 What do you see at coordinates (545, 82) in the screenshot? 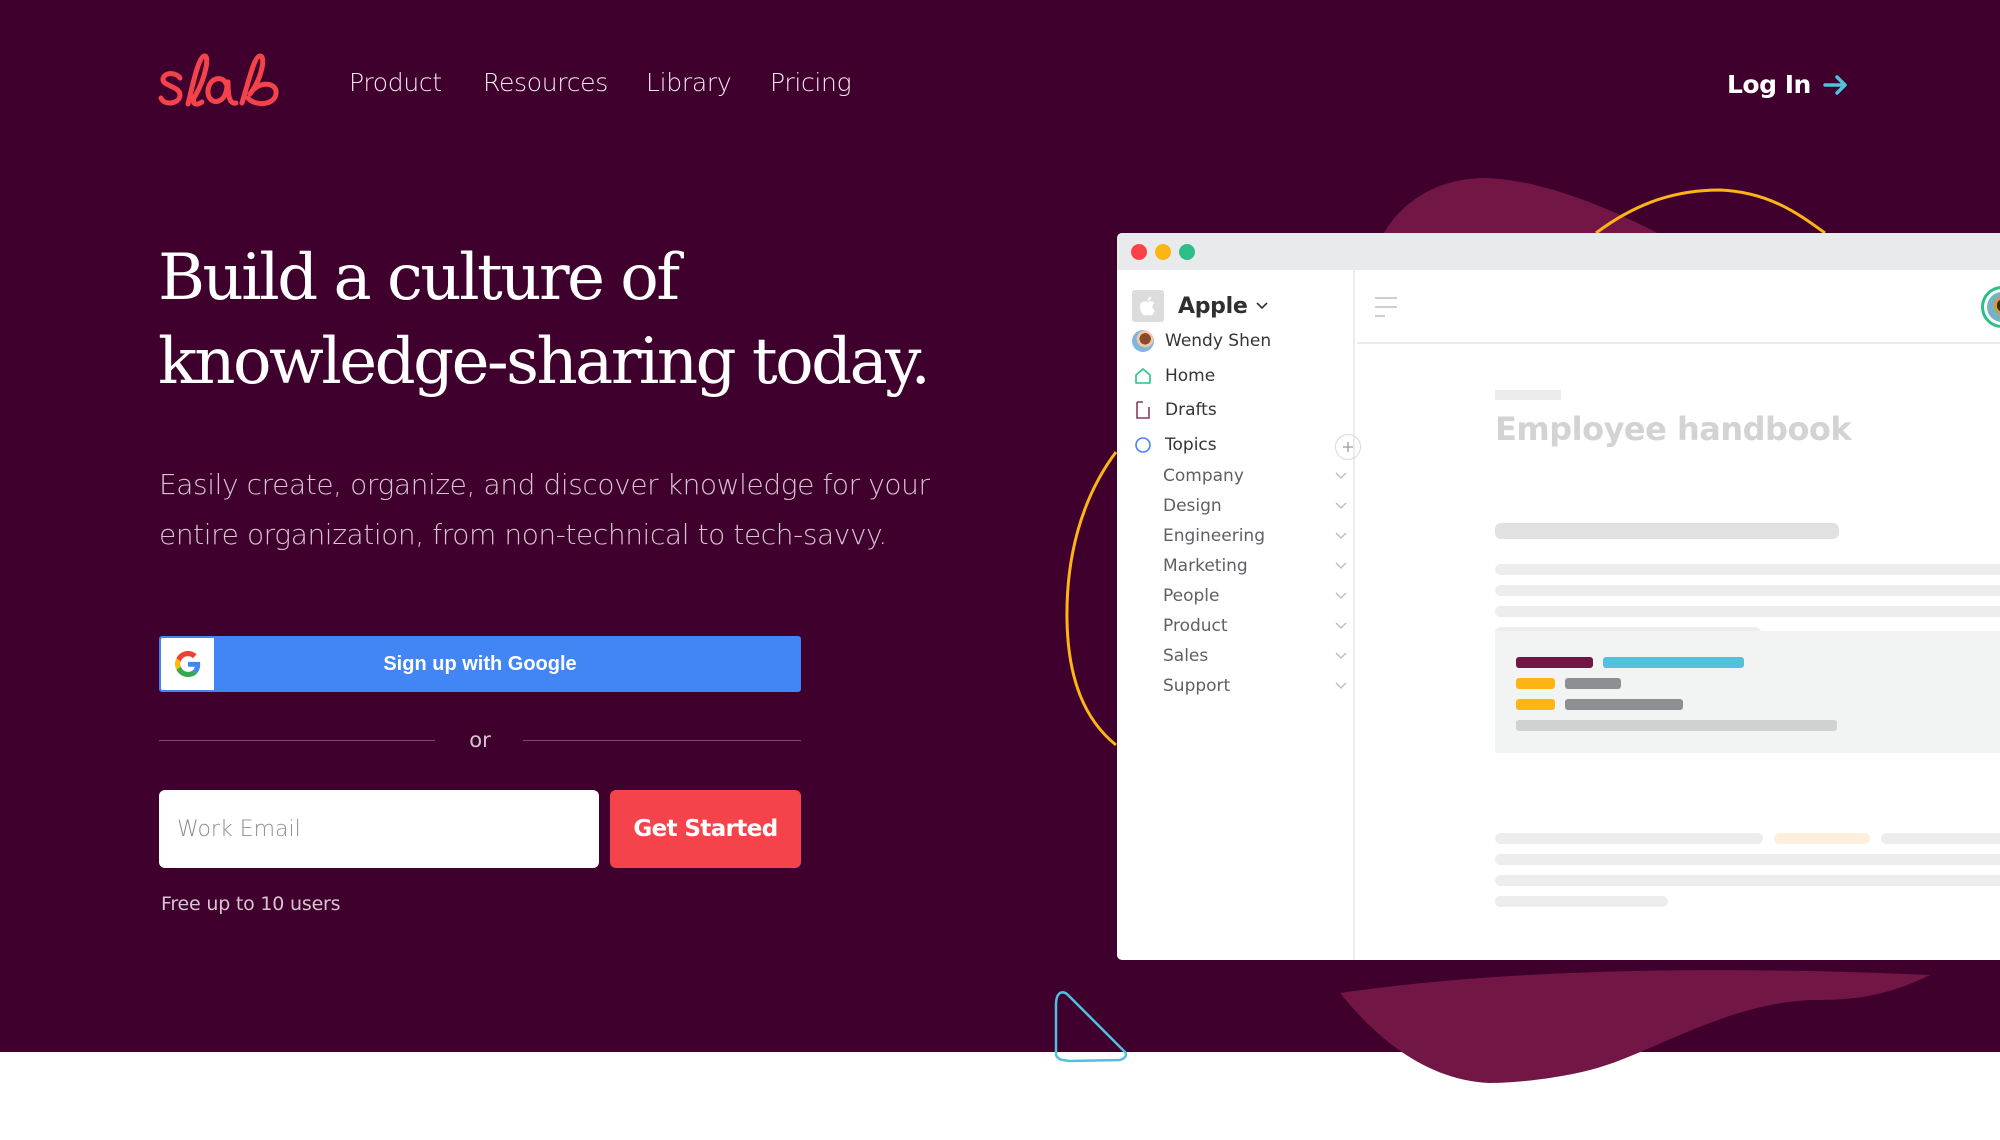
I see `nav-link-resources: Resources` at bounding box center [545, 82].